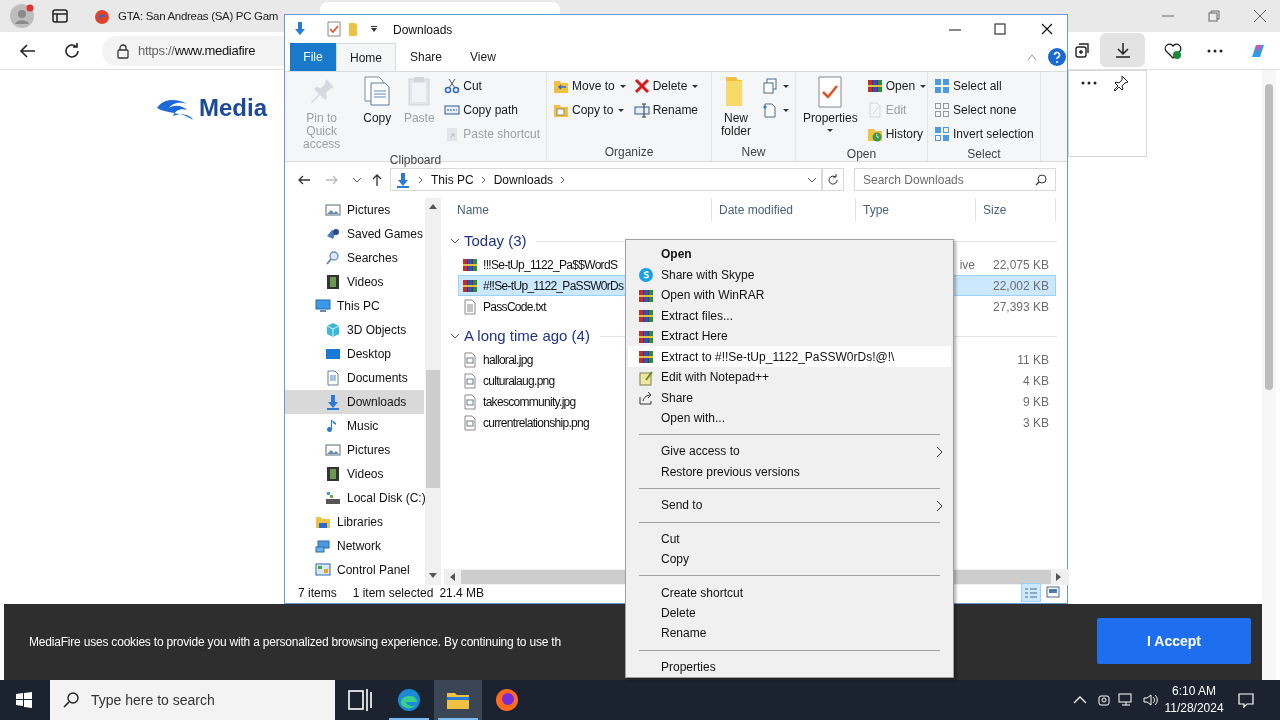 The image size is (1280, 720). What do you see at coordinates (984, 154) in the screenshot?
I see `group-label: Select` at bounding box center [984, 154].